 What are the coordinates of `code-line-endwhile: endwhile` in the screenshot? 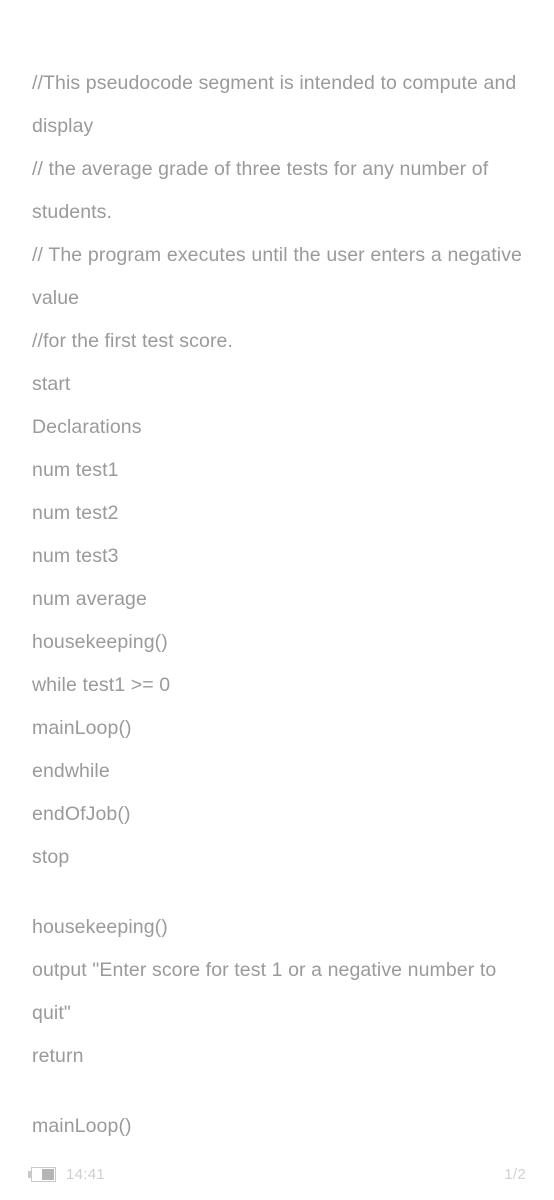 It's located at (71, 771).